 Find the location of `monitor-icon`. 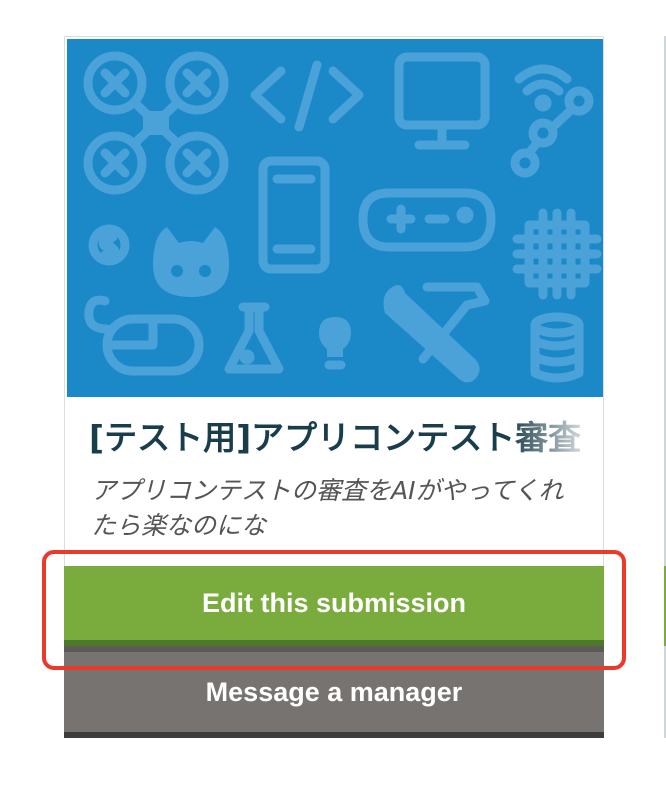

monitor-icon is located at coordinates (442, 101).